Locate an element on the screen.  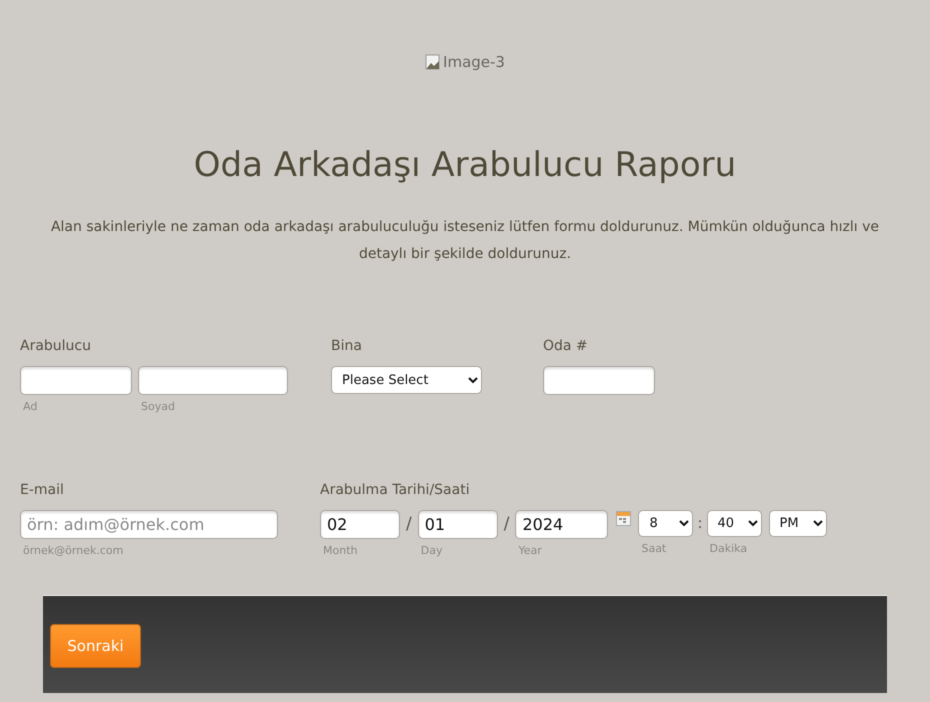
field-label: Bina is located at coordinates (347, 346).